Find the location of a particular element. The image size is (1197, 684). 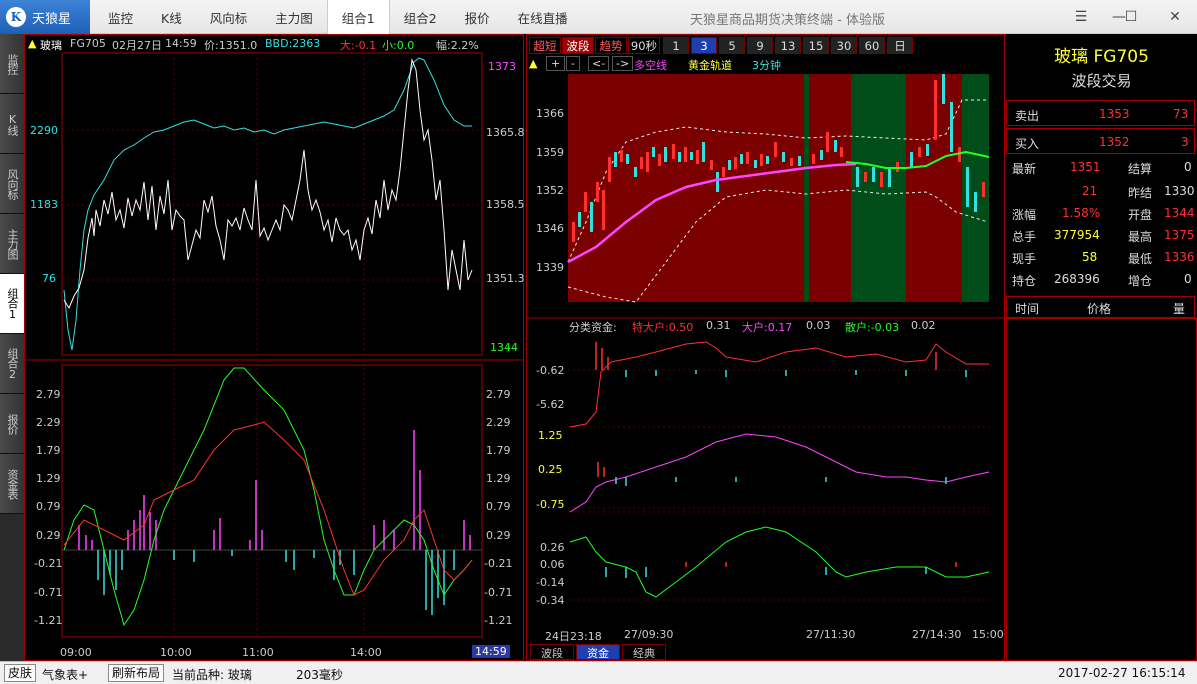

menu-item-monitor: 监控 is located at coordinates (120, 17).